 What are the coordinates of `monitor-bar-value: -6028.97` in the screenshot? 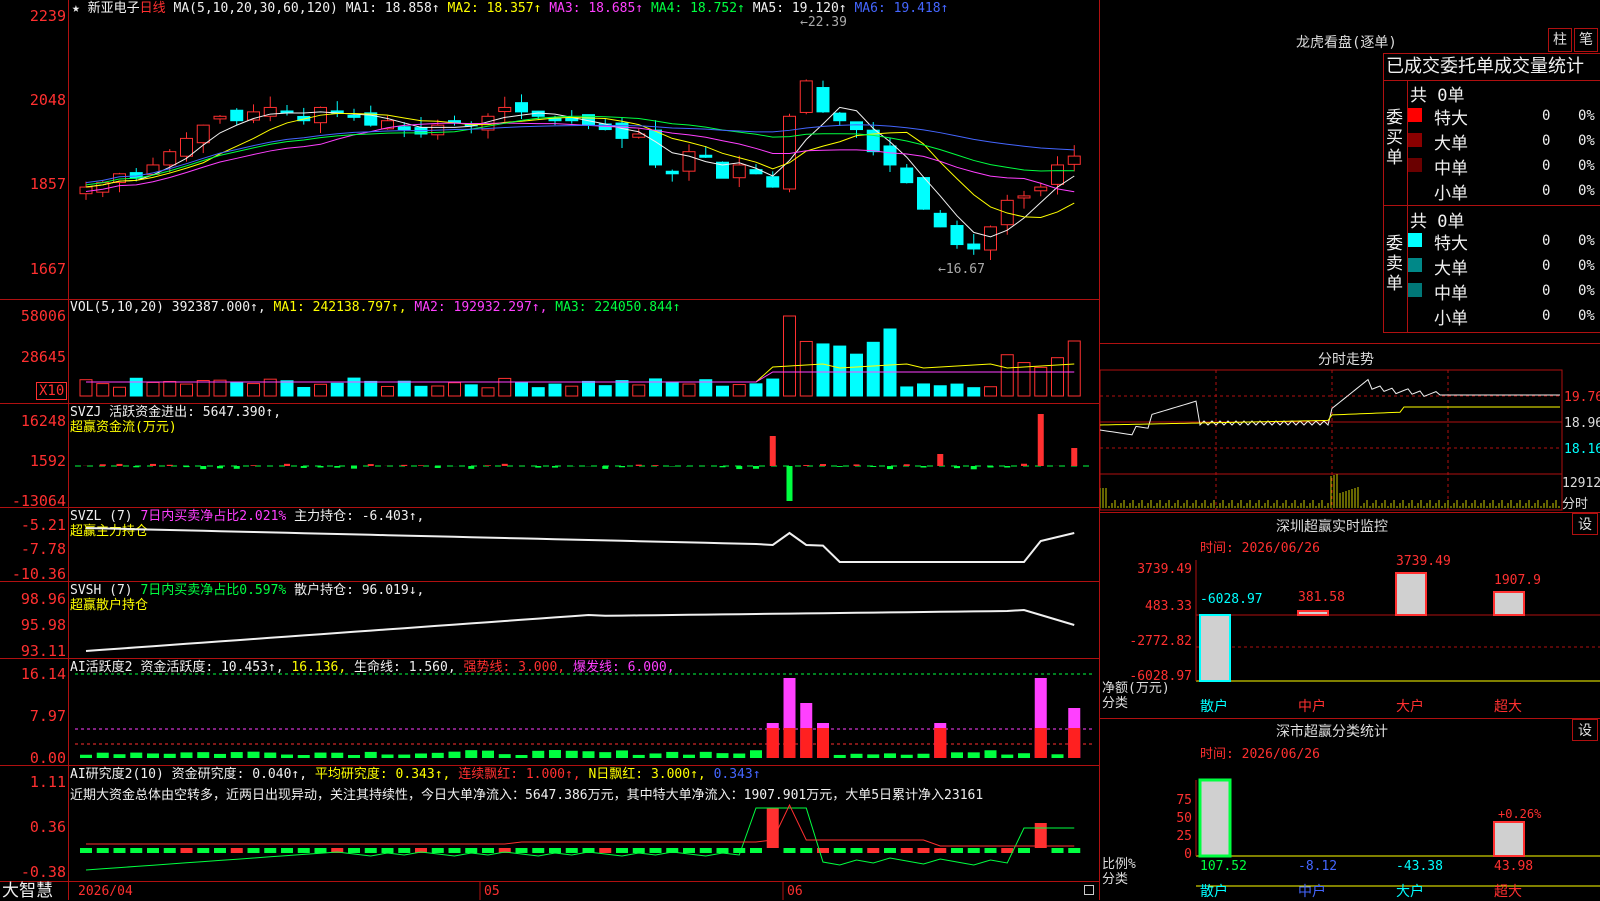 It's located at (1231, 599).